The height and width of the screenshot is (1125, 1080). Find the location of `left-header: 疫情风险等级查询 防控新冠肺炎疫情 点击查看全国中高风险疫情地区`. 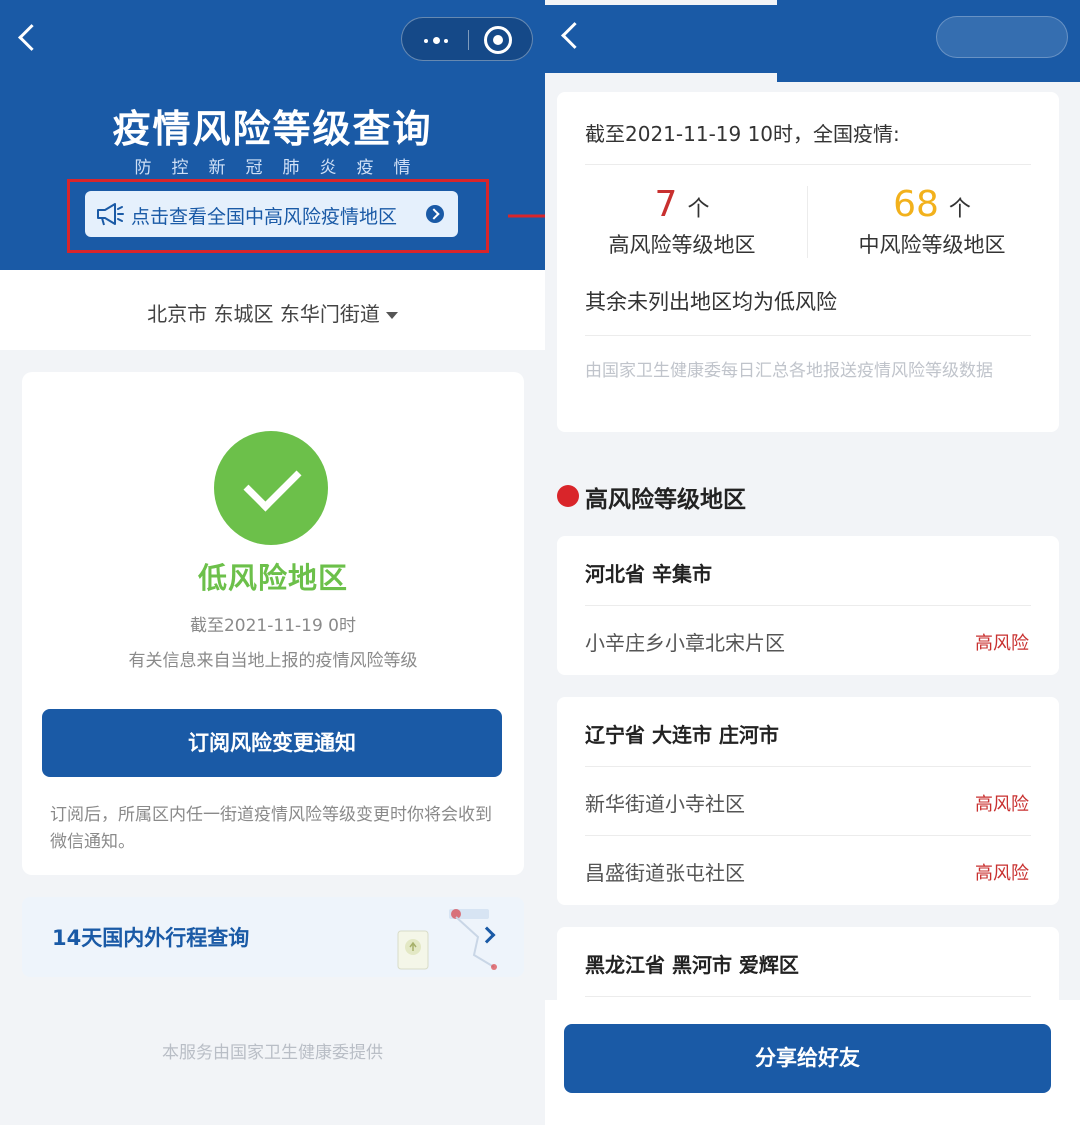

left-header: 疫情风险等级查询 防控新冠肺炎疫情 点击查看全国中高风险疫情地区 is located at coordinates (272, 135).